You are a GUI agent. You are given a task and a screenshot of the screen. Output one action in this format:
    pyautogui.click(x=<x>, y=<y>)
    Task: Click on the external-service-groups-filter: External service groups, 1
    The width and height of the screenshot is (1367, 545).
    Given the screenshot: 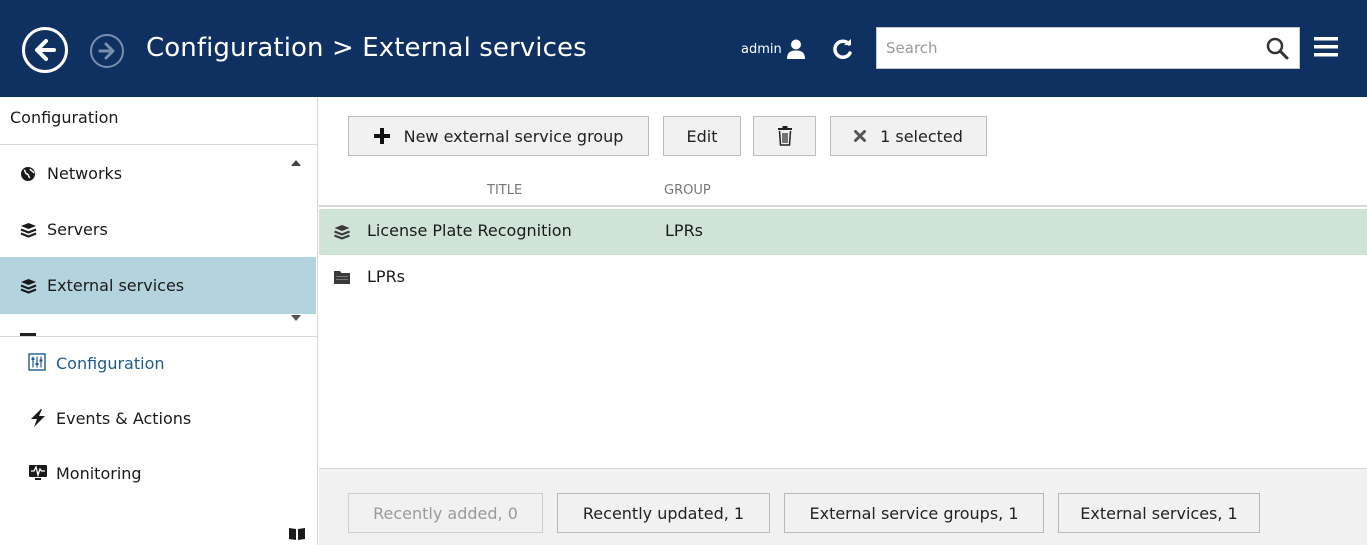 What is the action you would take?
    pyautogui.click(x=914, y=513)
    